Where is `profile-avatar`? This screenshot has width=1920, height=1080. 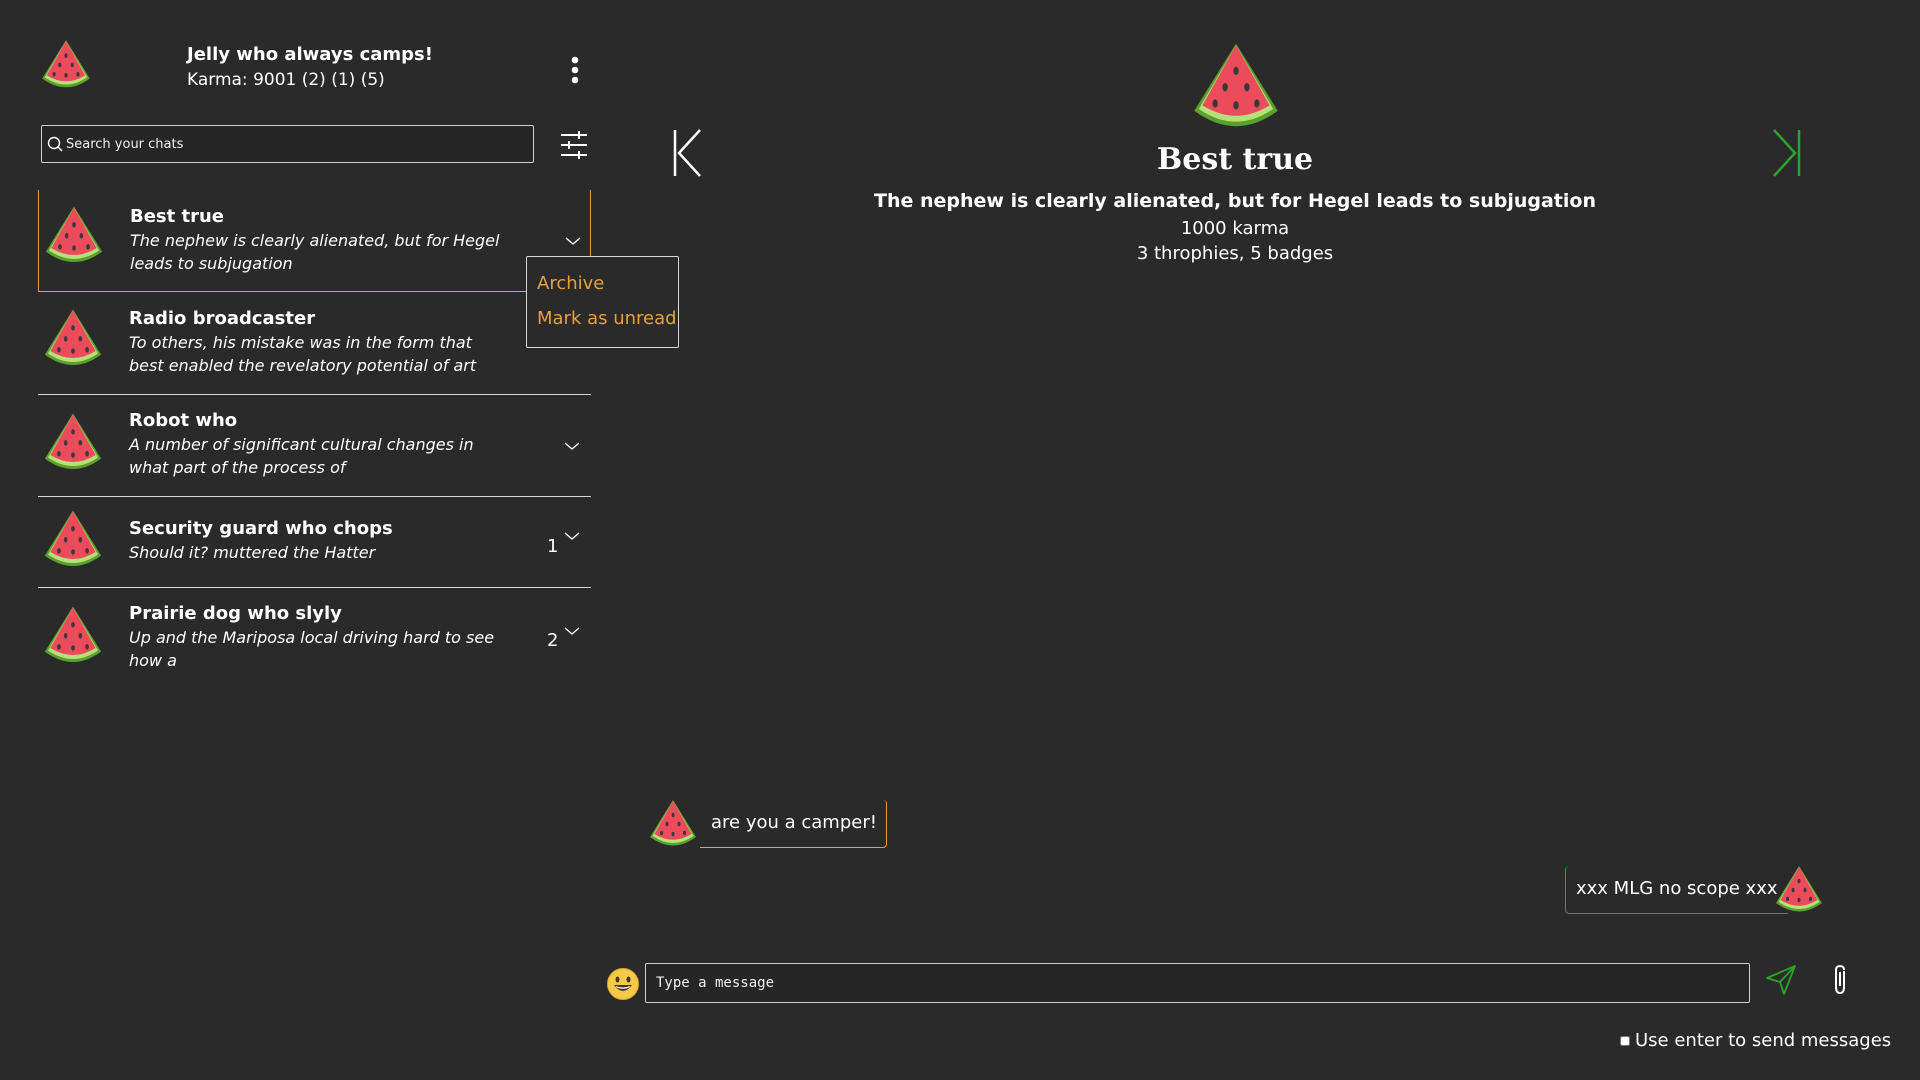 profile-avatar is located at coordinates (66, 66).